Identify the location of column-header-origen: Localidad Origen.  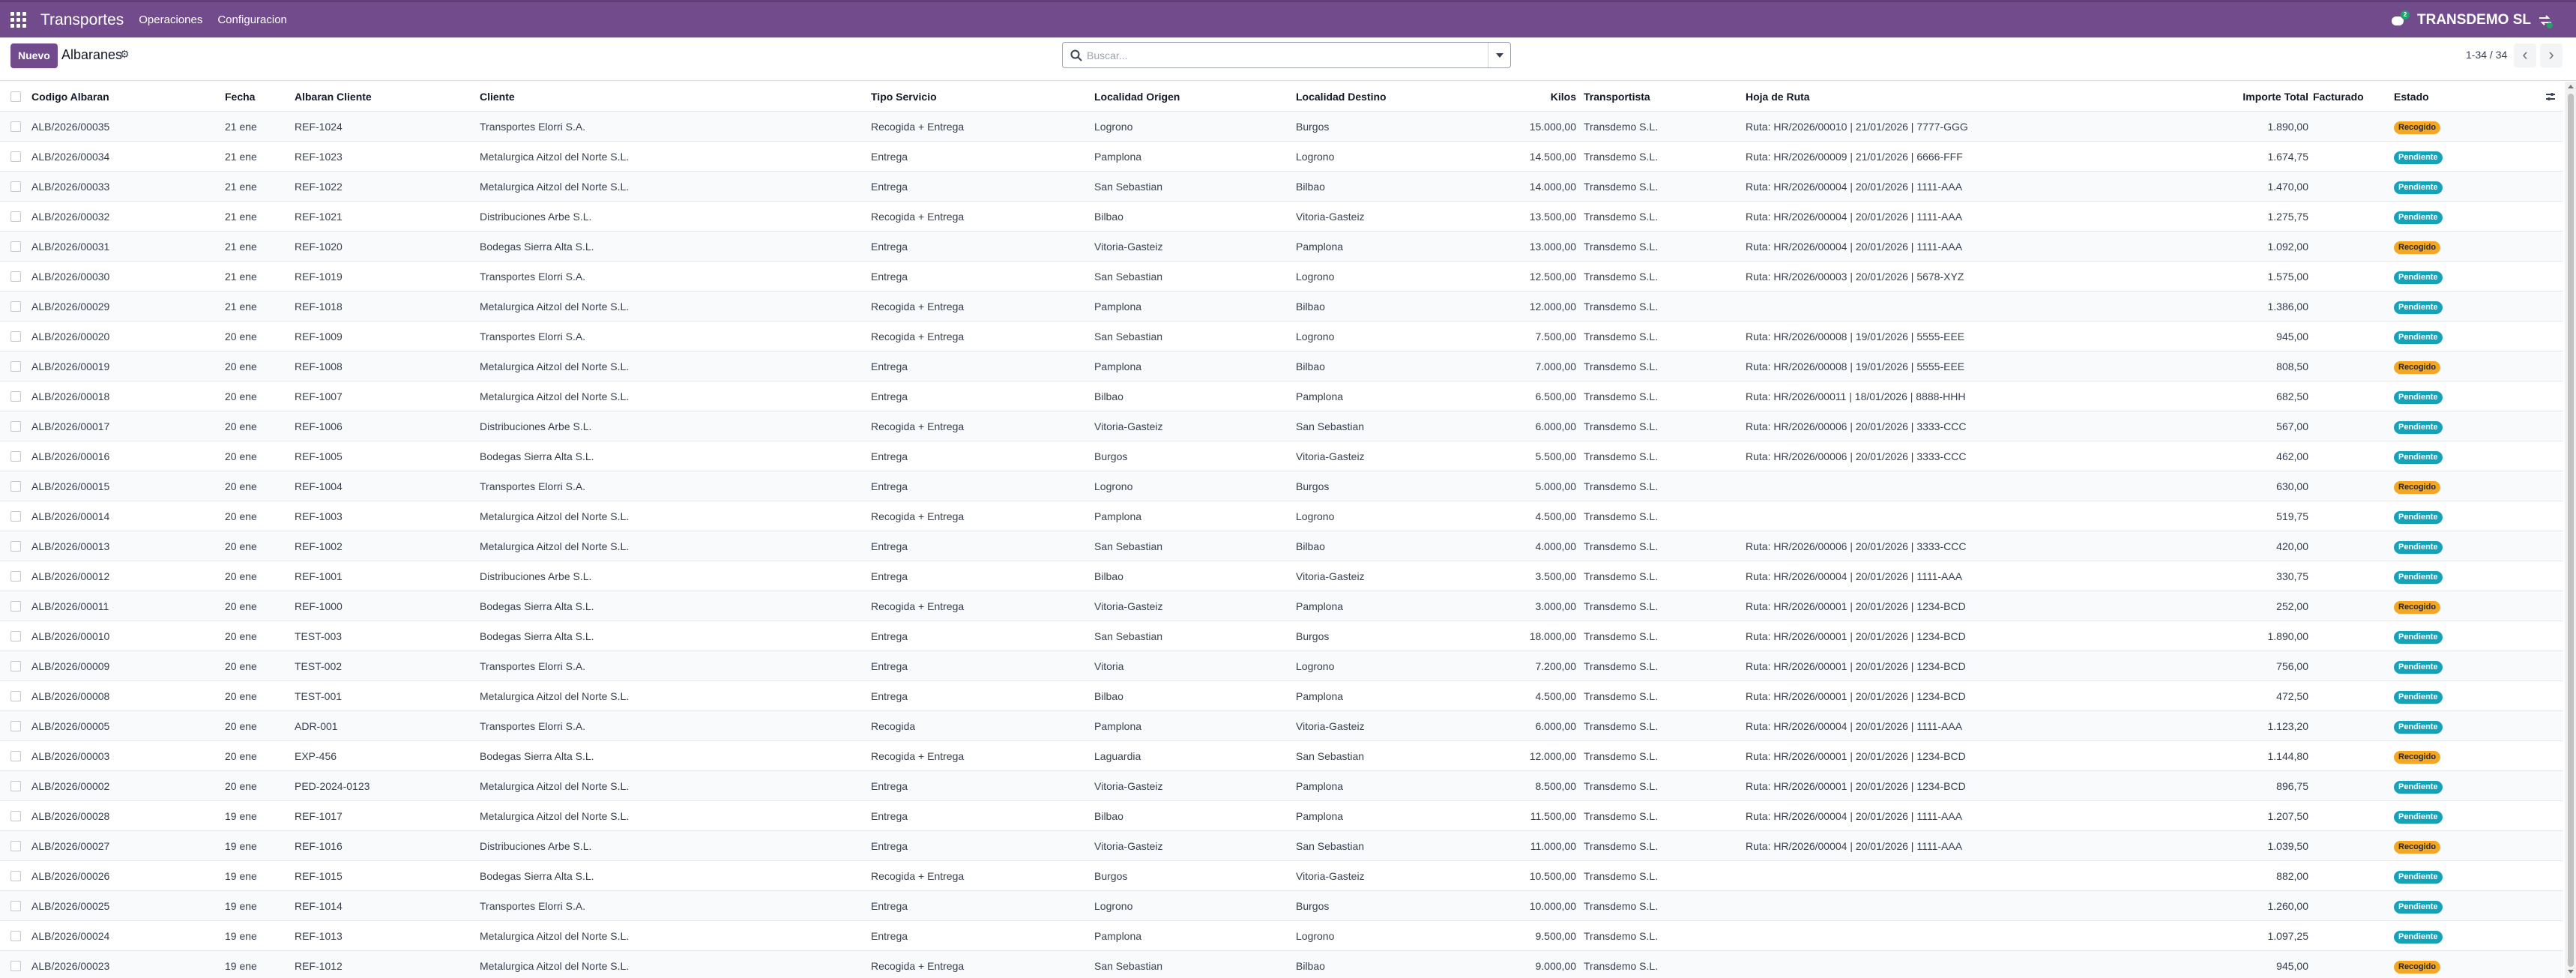
(1191, 97).